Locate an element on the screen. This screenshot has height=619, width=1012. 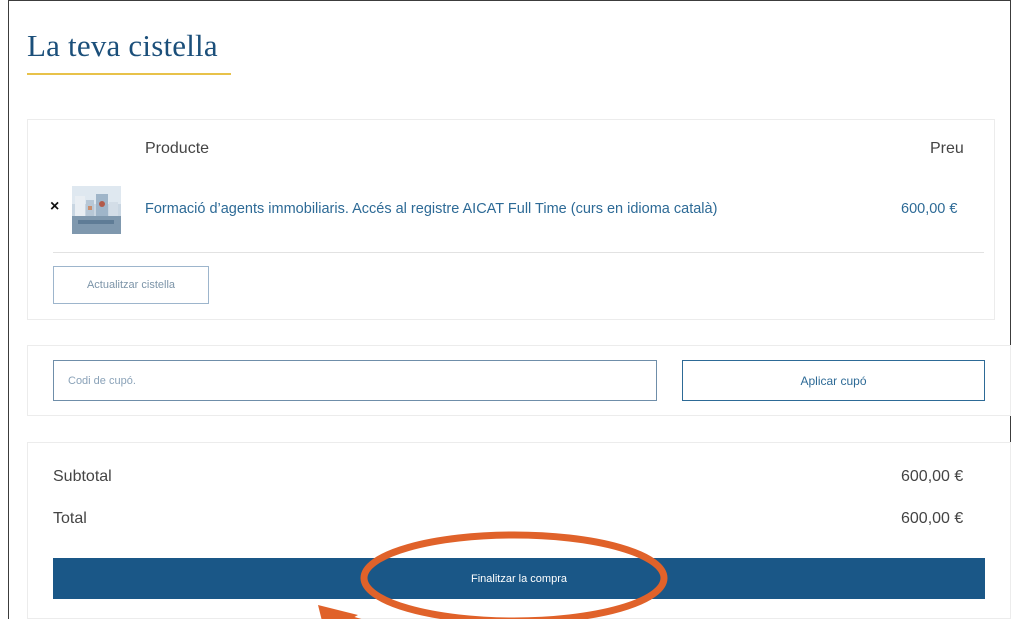
title-underline is located at coordinates (129, 74).